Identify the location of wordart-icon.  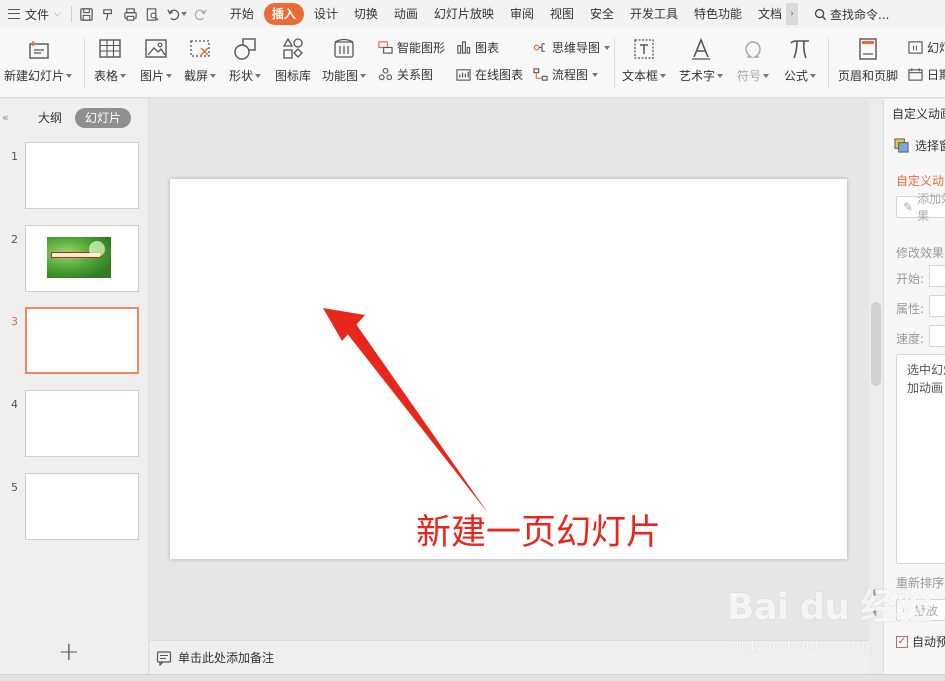
(701, 48).